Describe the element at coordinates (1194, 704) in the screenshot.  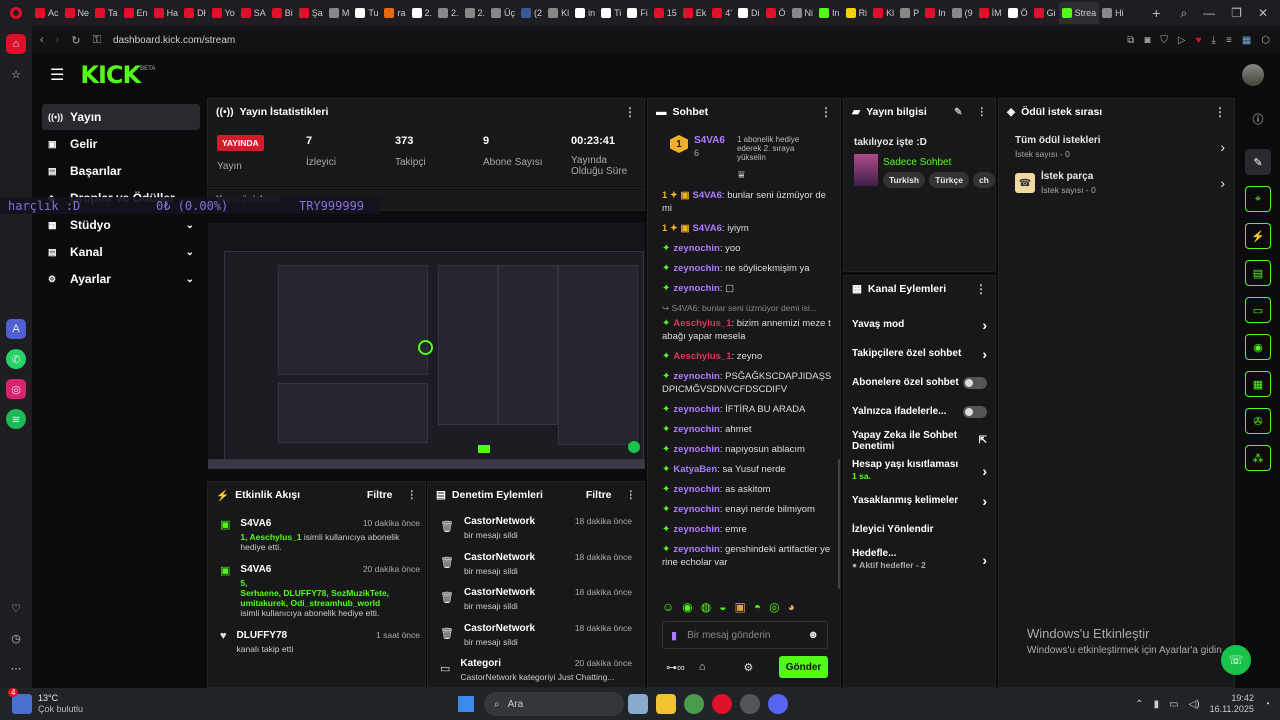
I see `volume-icon: ◁)` at that location.